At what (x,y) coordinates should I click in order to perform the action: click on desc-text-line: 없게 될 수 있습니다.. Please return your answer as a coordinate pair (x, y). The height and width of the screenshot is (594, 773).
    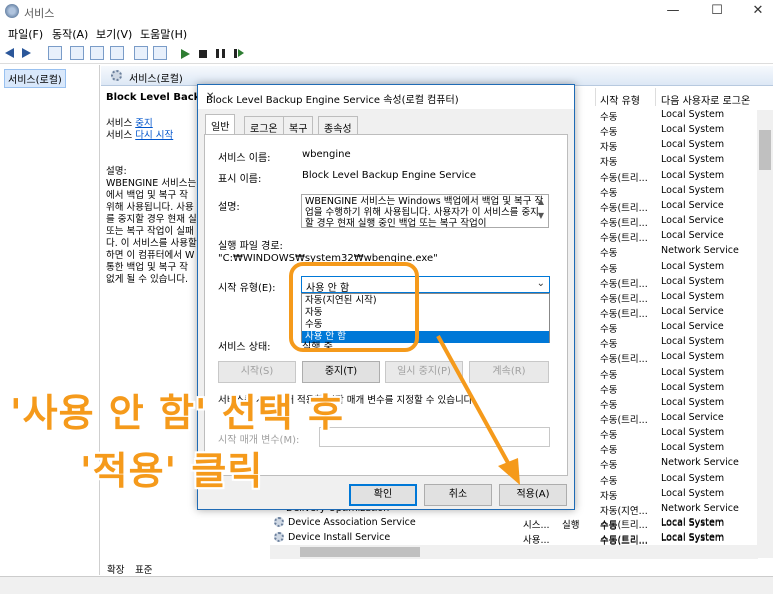
    Looking at the image, I should click on (147, 279).